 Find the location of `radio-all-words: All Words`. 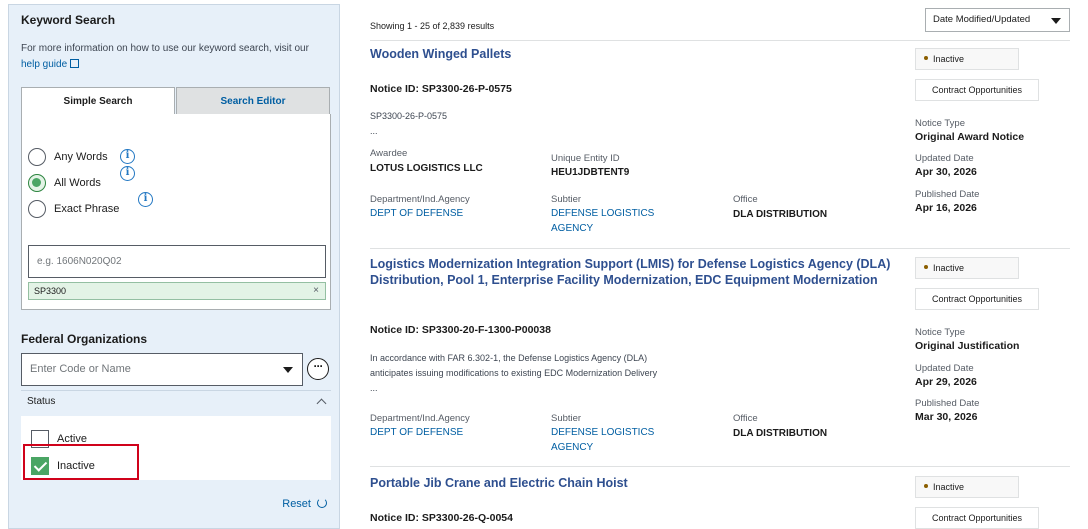

radio-all-words: All Words is located at coordinates (64, 183).